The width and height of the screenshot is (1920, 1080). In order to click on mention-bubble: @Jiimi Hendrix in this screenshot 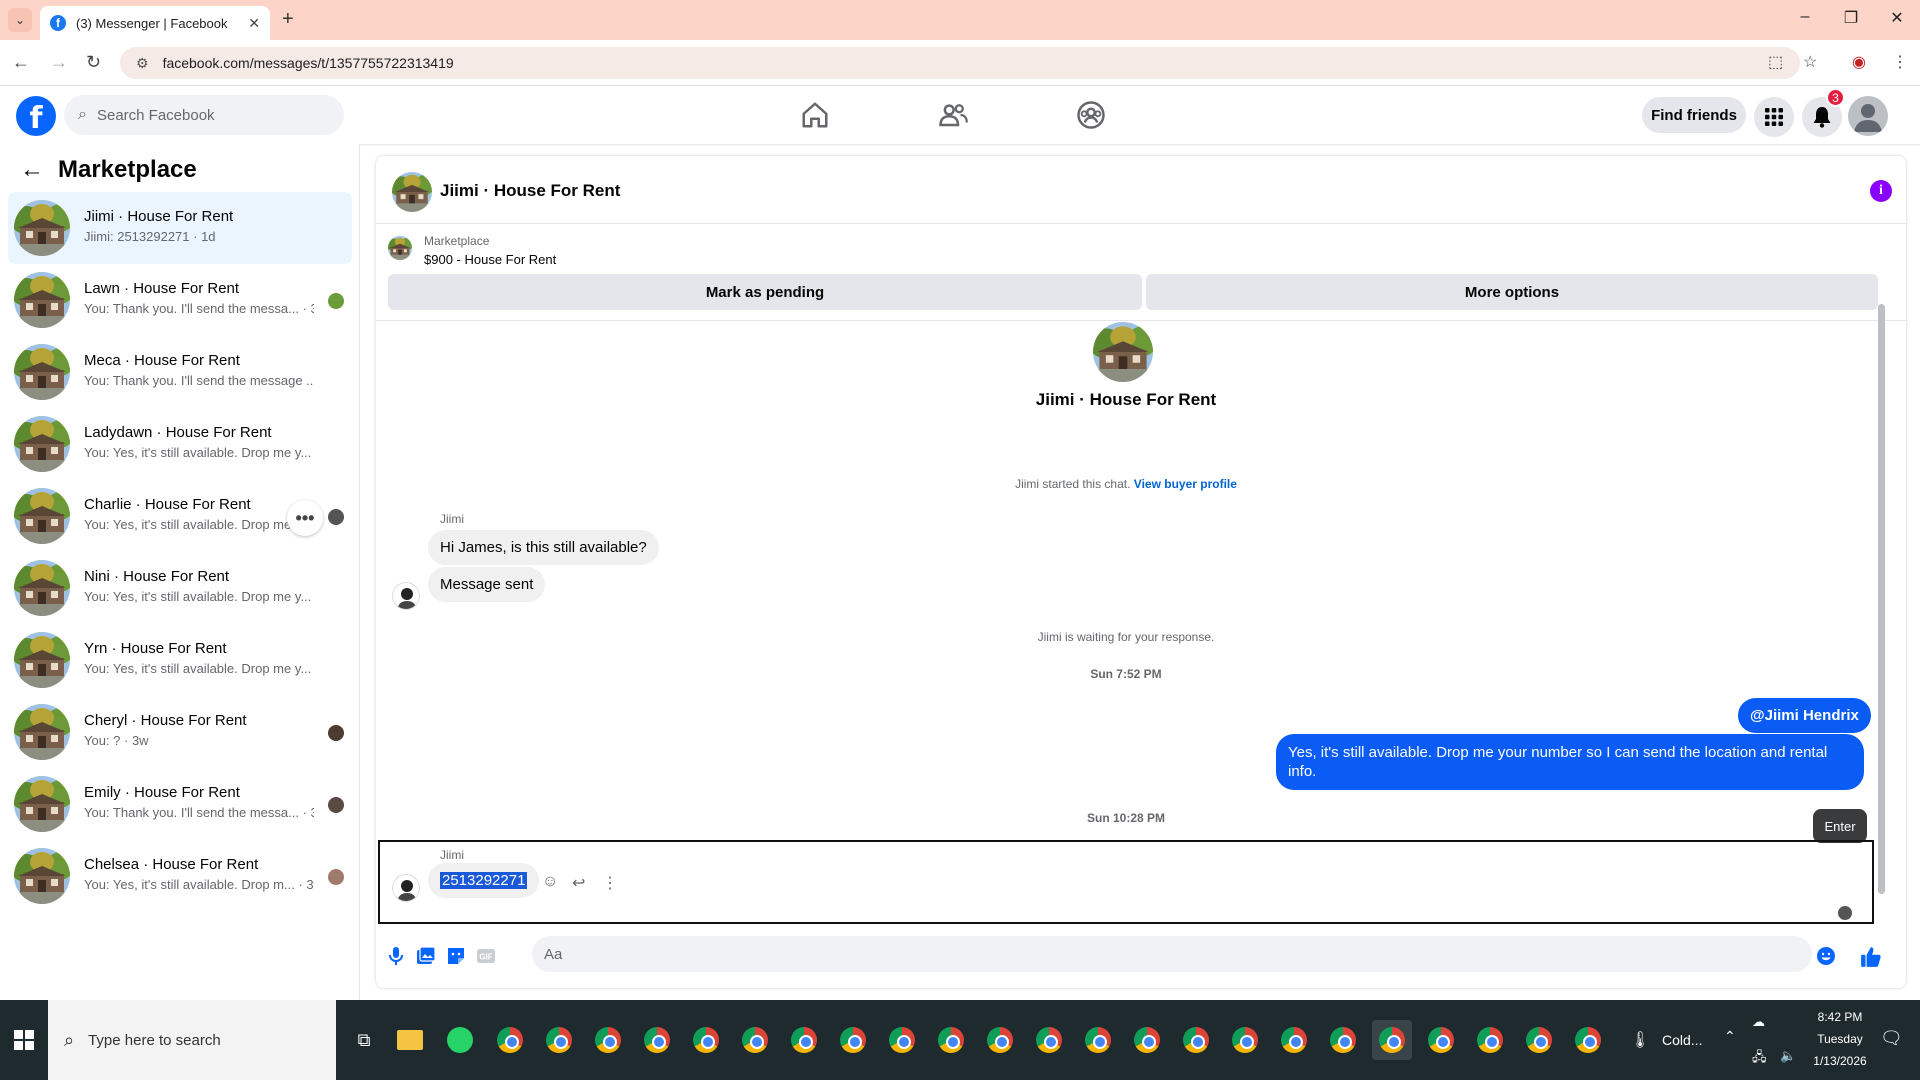, I will do `click(1804, 715)`.